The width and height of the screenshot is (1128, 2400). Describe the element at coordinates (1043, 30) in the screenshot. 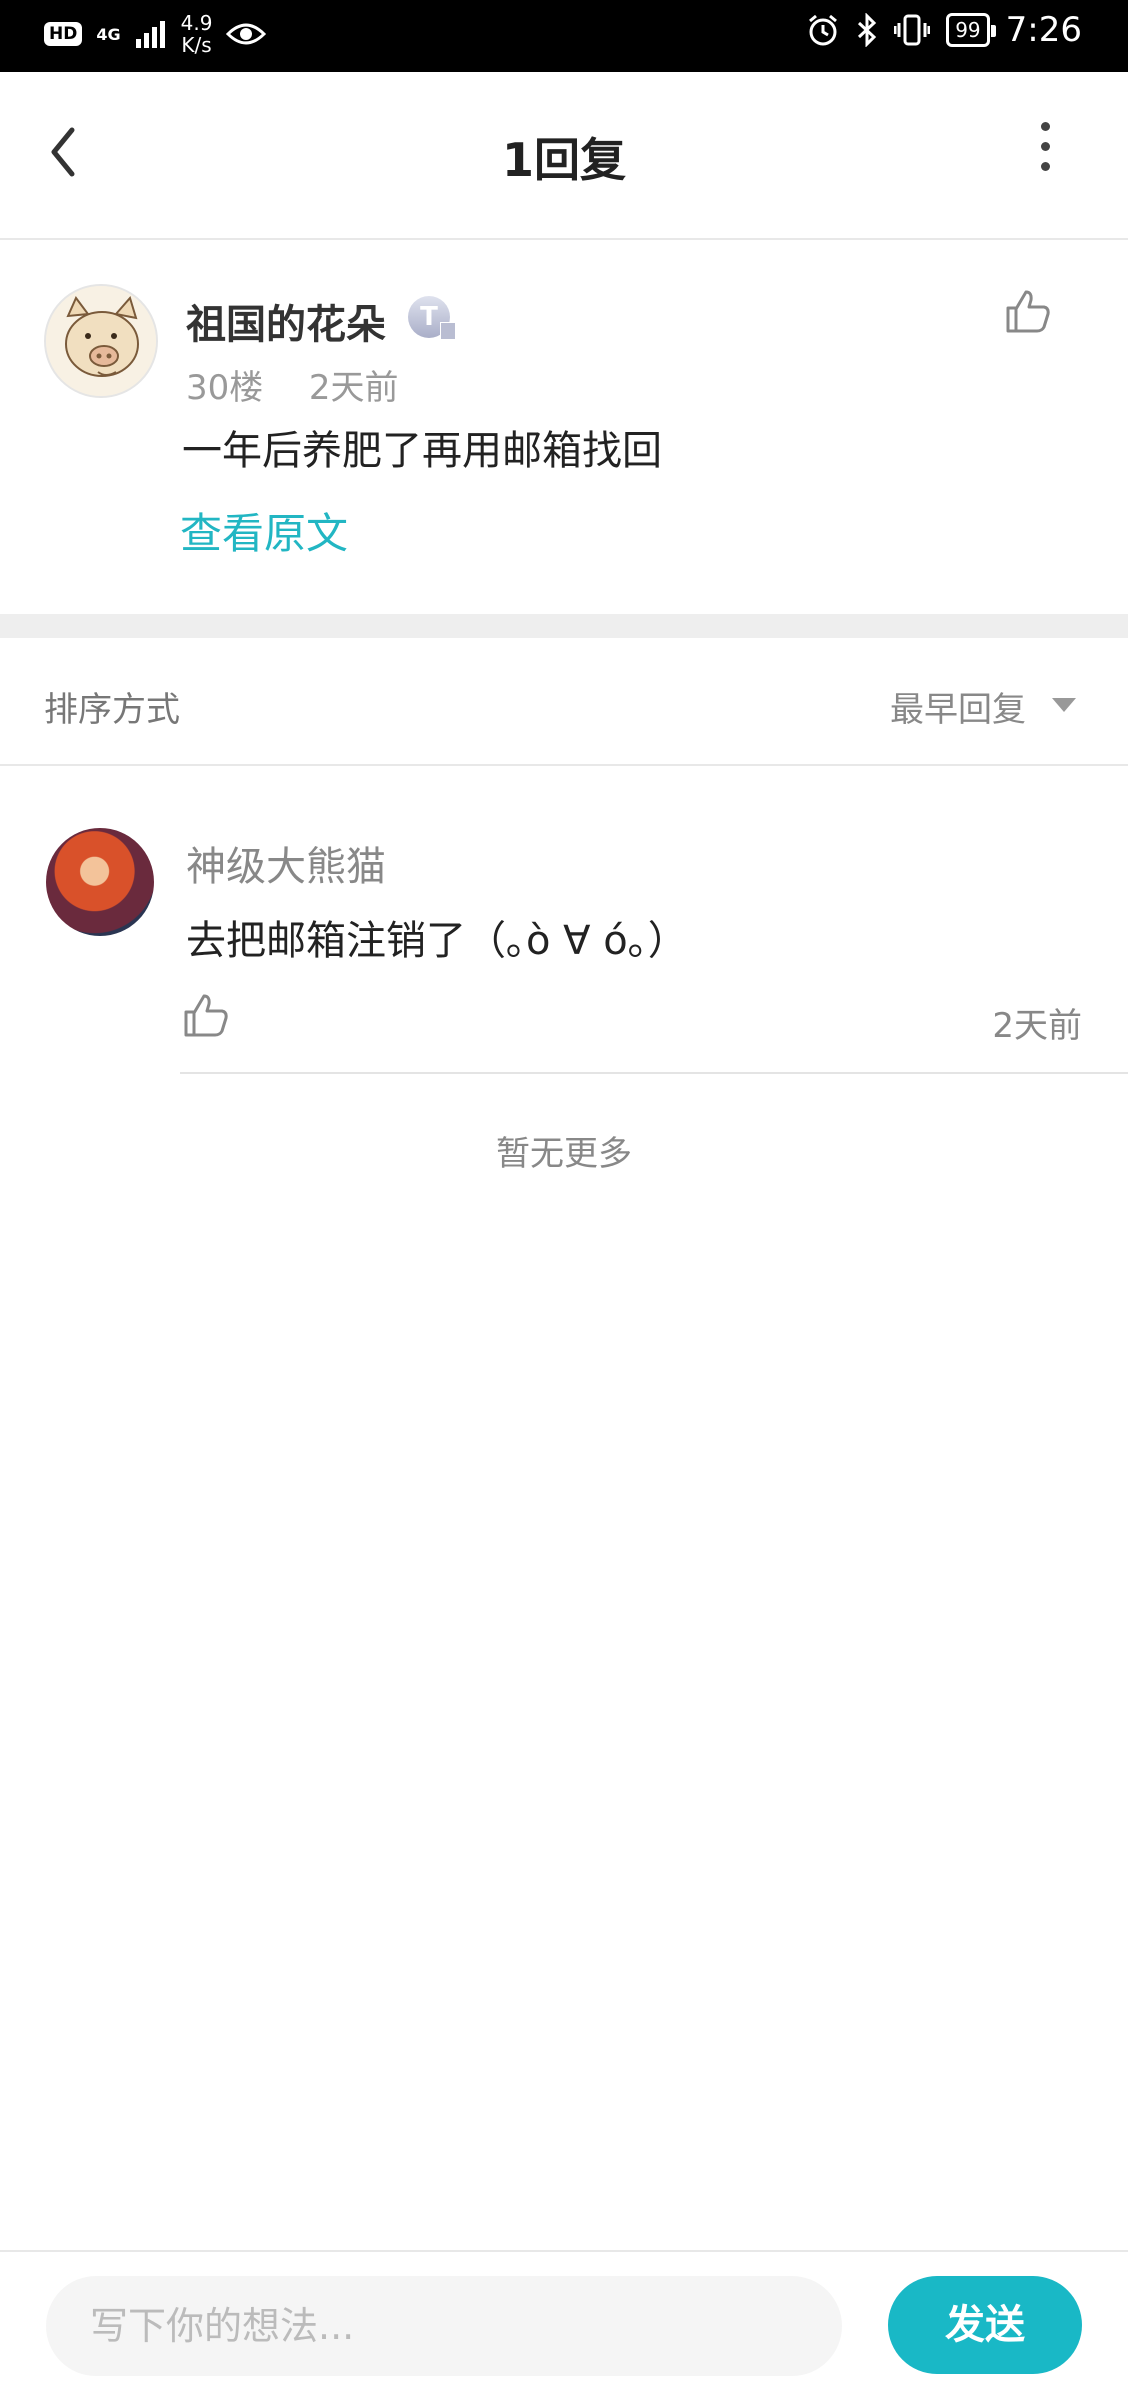

I see `clock: 7:26` at that location.